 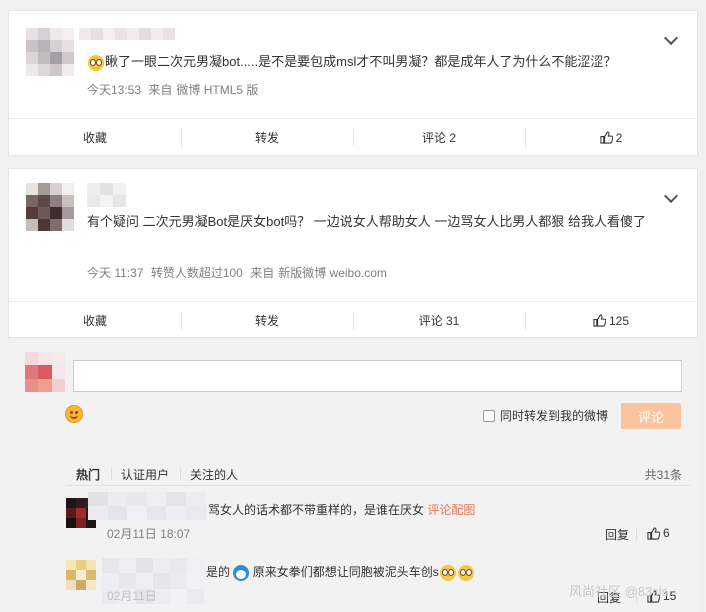 What do you see at coordinates (147, 506) in the screenshot?
I see `commenter-name-blurred` at bounding box center [147, 506].